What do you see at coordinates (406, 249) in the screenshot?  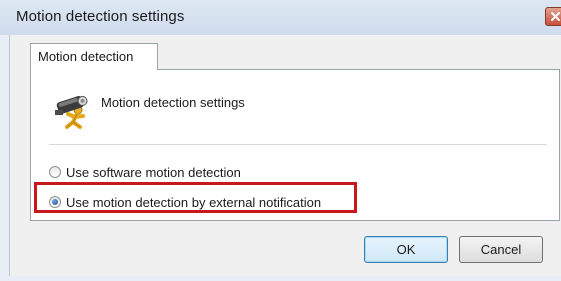 I see `ok-button: OK` at bounding box center [406, 249].